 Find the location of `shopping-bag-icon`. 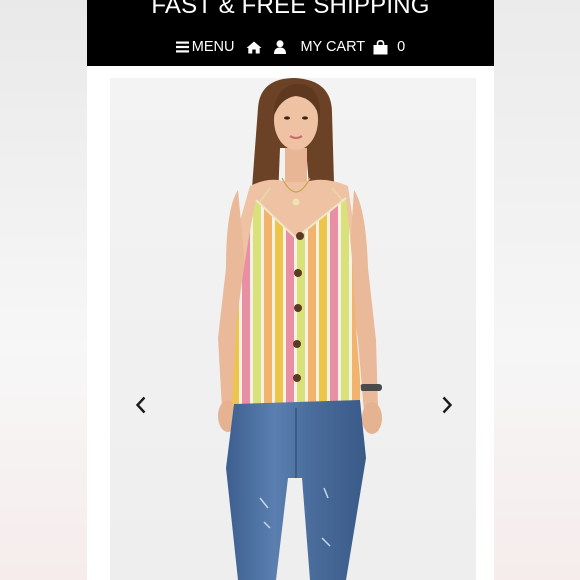

shopping-bag-icon is located at coordinates (380, 46).